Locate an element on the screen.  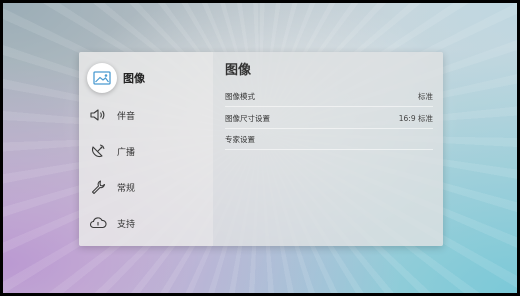
sidebar-item-general: 常规 is located at coordinates (111, 187).